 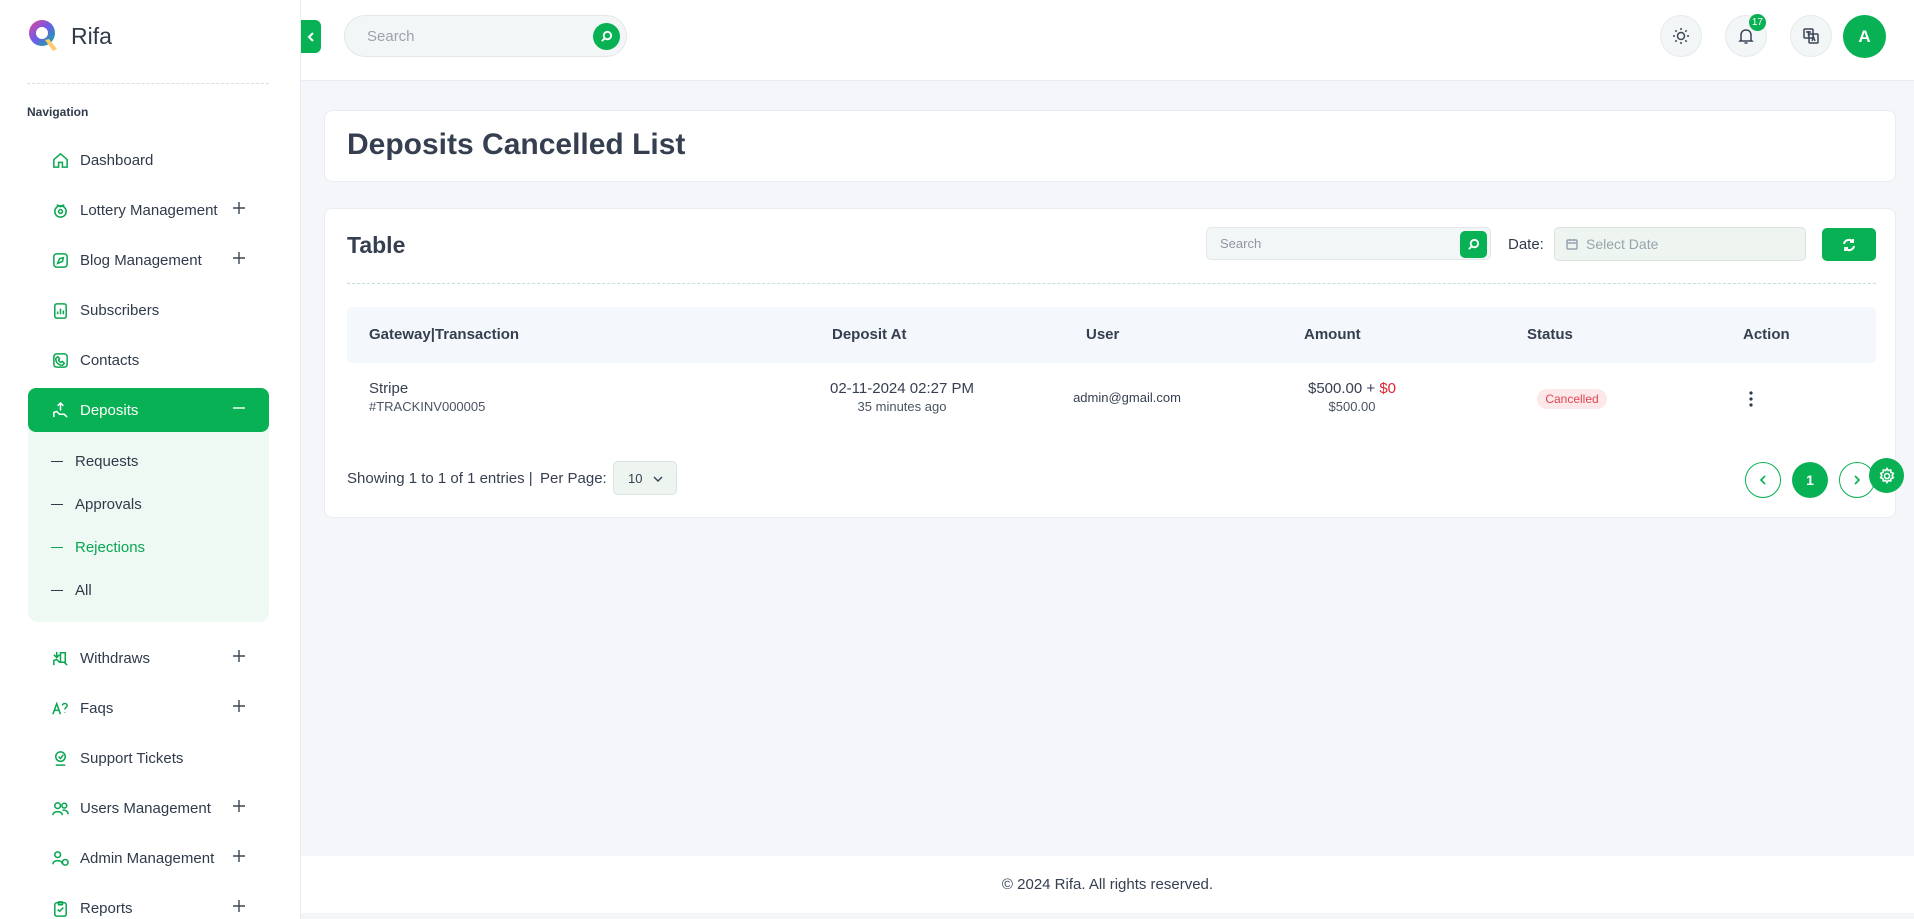 I want to click on amount-line: $500.00 + $0, so click(x=1352, y=388).